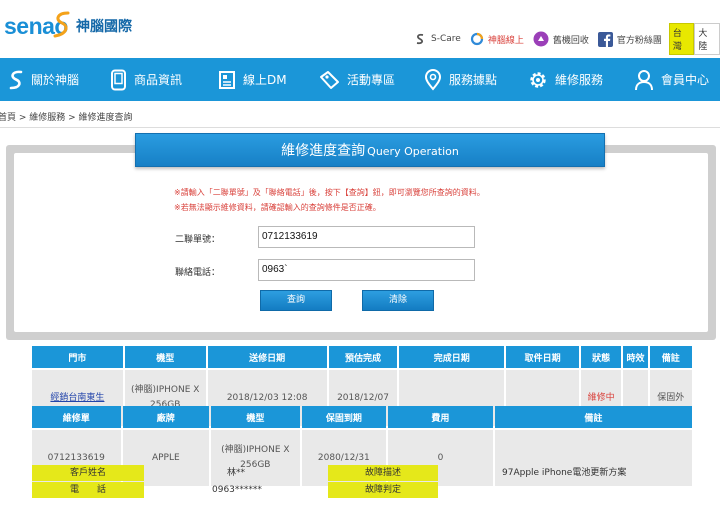 Image resolution: width=720 pixels, height=509 pixels. What do you see at coordinates (227, 79) in the screenshot?
I see `dm-icon` at bounding box center [227, 79].